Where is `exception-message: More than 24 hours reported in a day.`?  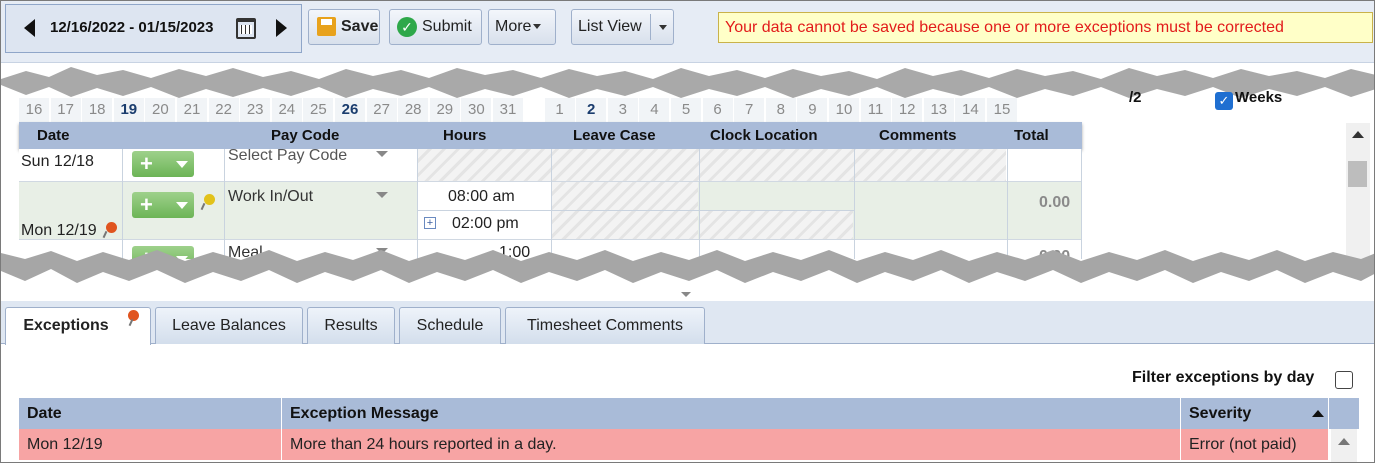
exception-message: More than 24 hours reported in a day. is located at coordinates (731, 444).